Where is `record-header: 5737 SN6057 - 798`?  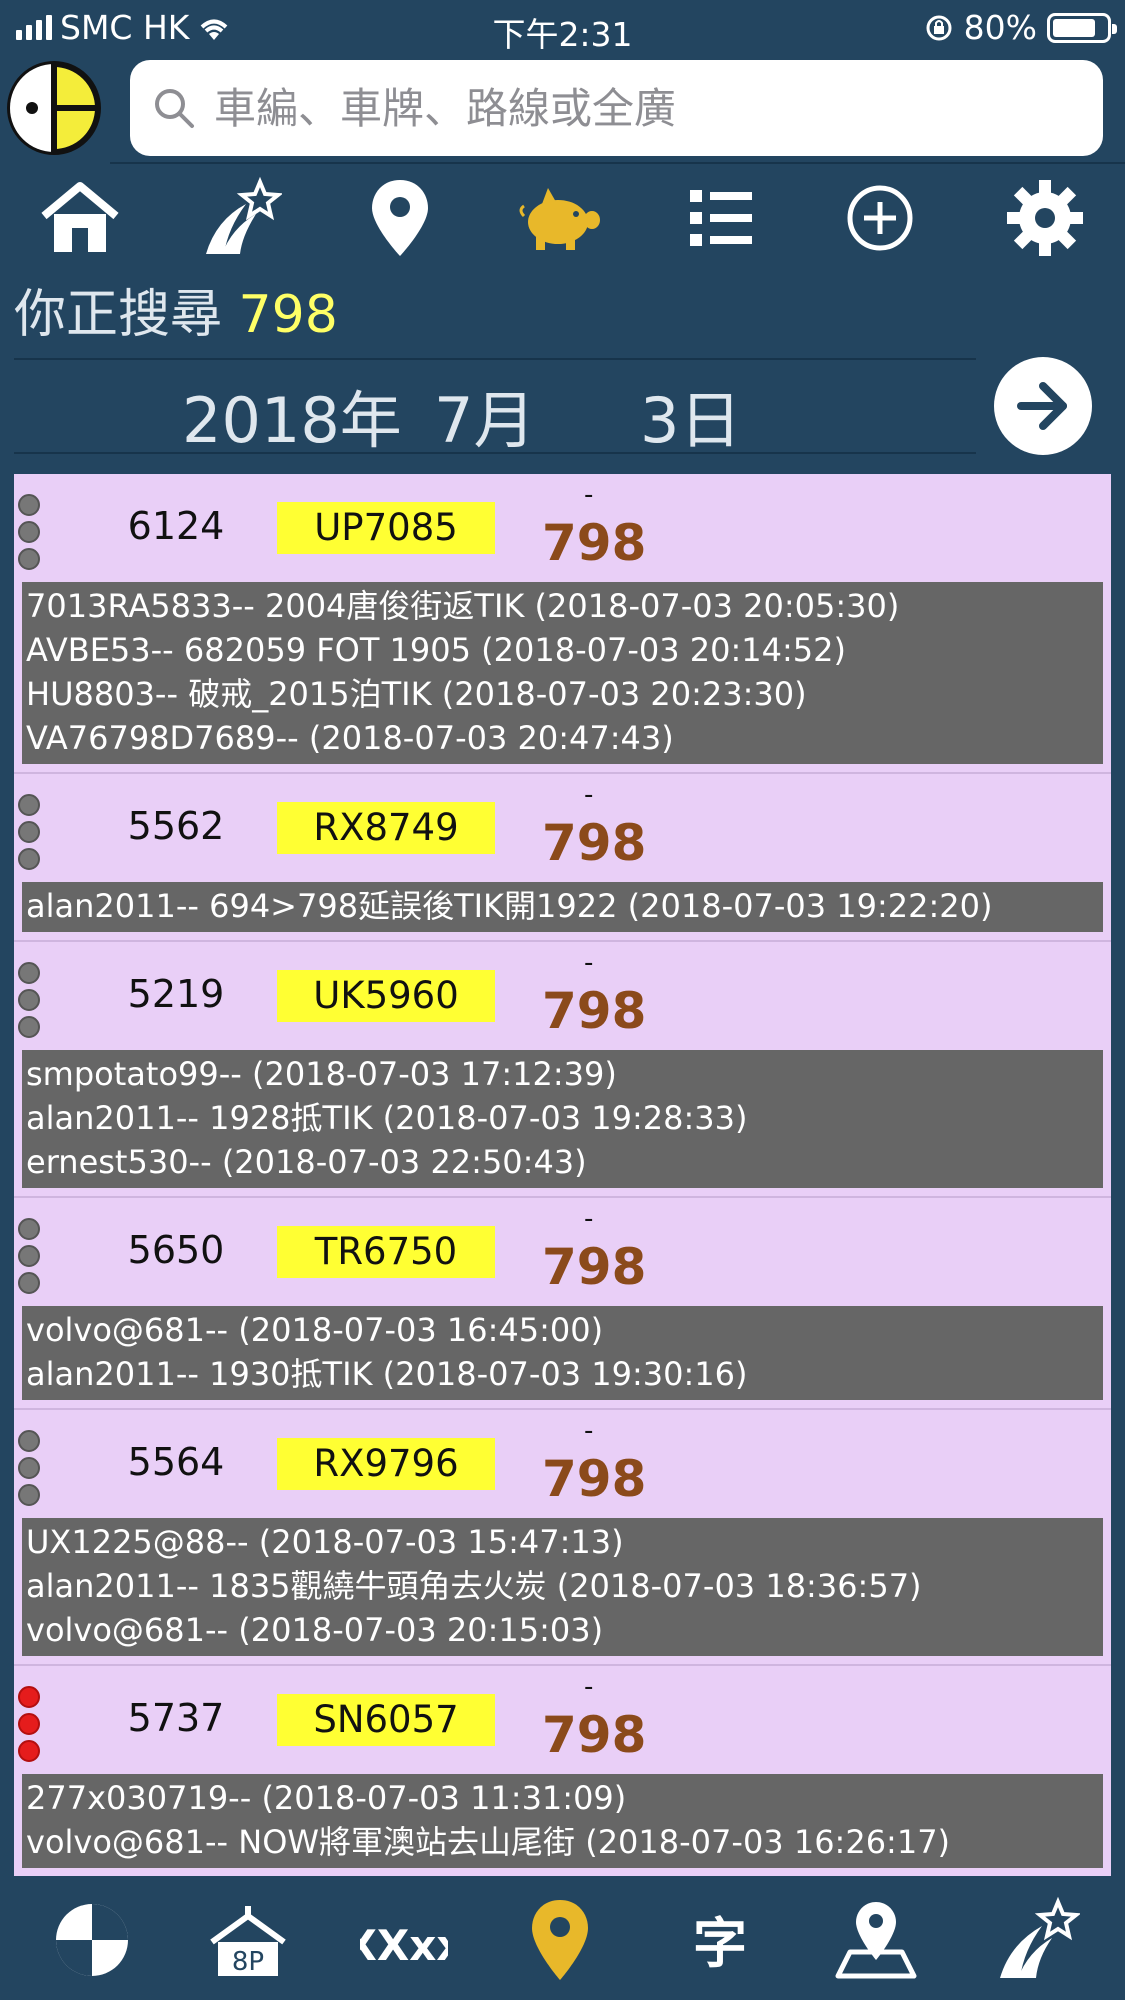 record-header: 5737 SN6057 - 798 is located at coordinates (562, 1720).